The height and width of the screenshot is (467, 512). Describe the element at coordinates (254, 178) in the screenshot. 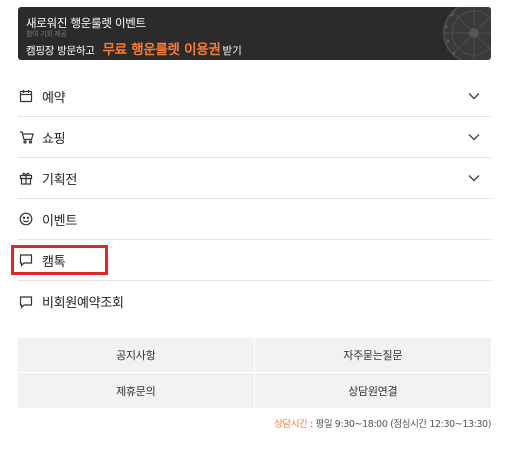

I see `menu-item-exhibition: 기획전` at that location.